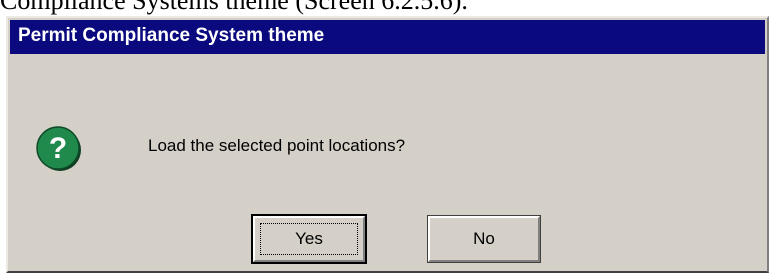 The image size is (775, 277). What do you see at coordinates (277, 145) in the screenshot?
I see `dialog-message: Load the selected point locations?` at bounding box center [277, 145].